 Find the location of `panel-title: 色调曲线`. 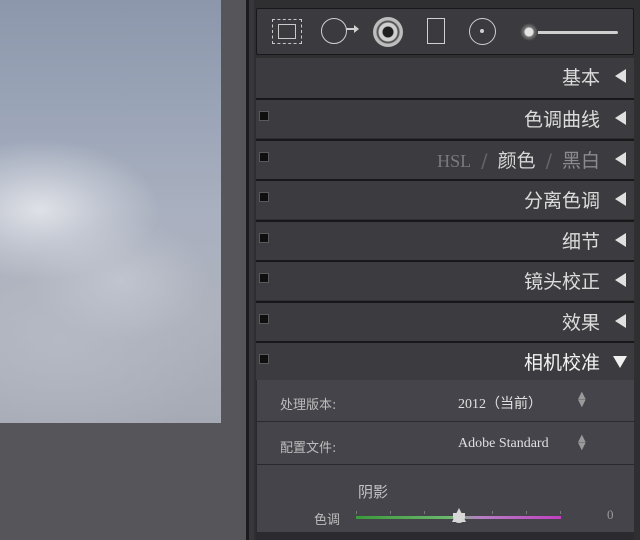

panel-title: 色调曲线 is located at coordinates (561, 120).